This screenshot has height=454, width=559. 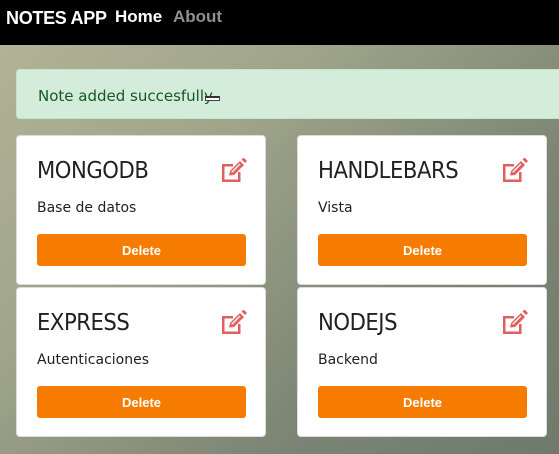 What do you see at coordinates (348, 360) in the screenshot?
I see `note-description: Backend` at bounding box center [348, 360].